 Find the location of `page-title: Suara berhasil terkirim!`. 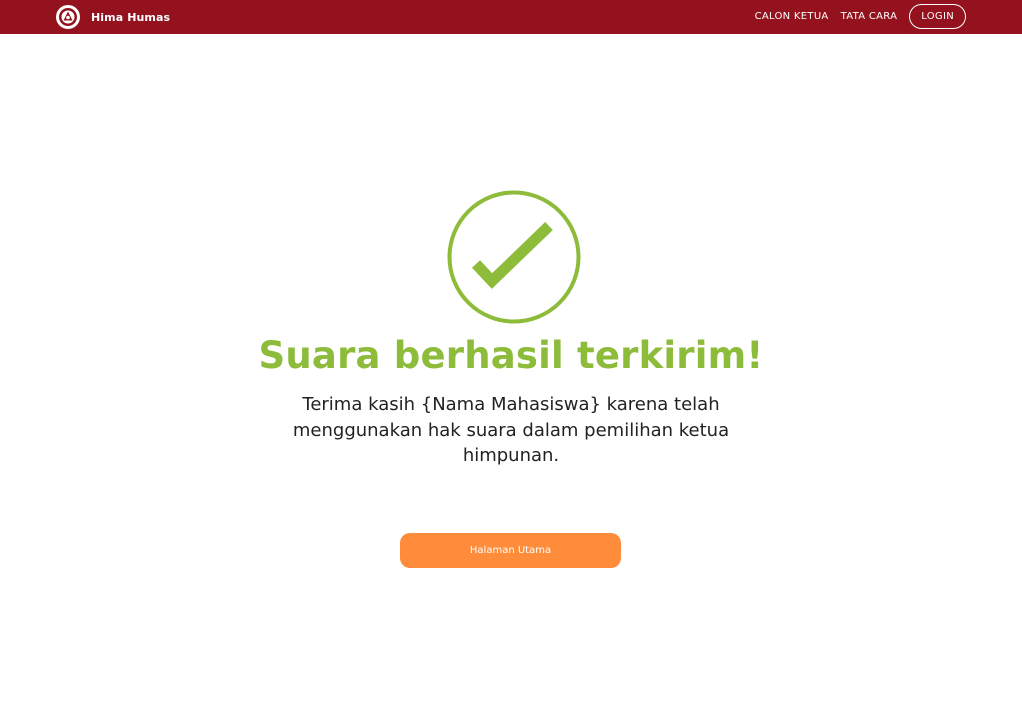

page-title: Suara berhasil terkirim! is located at coordinates (511, 355).